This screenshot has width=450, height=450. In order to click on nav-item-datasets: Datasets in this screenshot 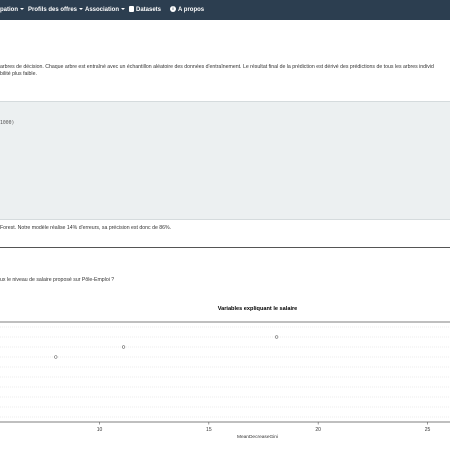, I will do `click(145, 10)`.